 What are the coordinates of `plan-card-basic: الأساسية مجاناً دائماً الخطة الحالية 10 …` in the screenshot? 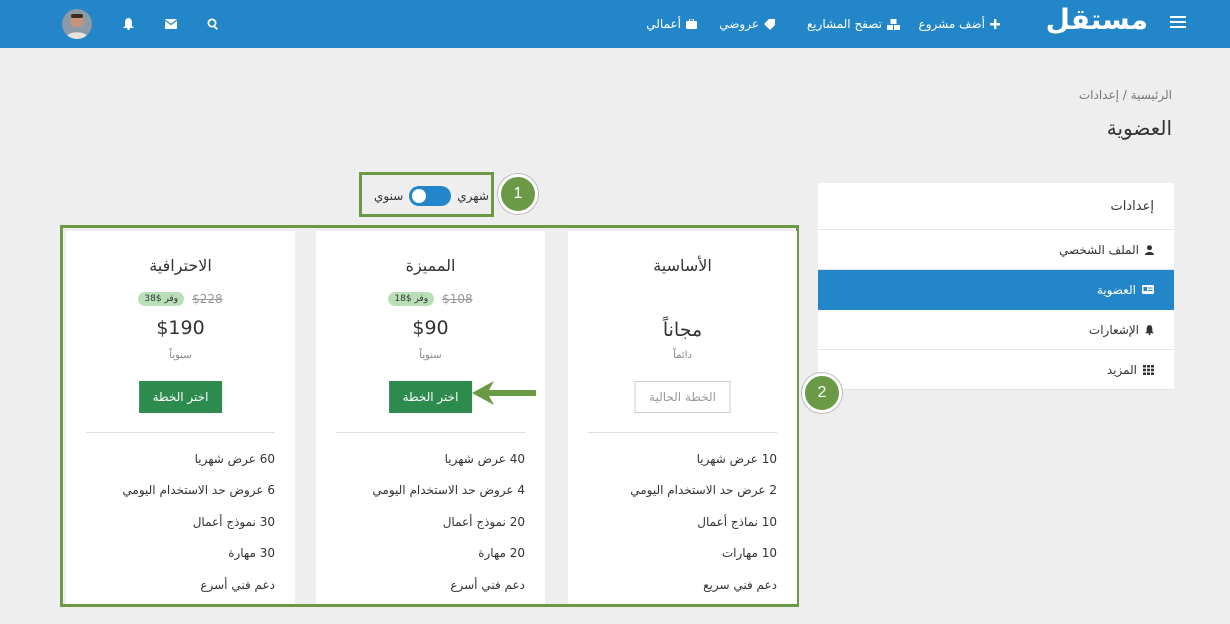 It's located at (682, 417).